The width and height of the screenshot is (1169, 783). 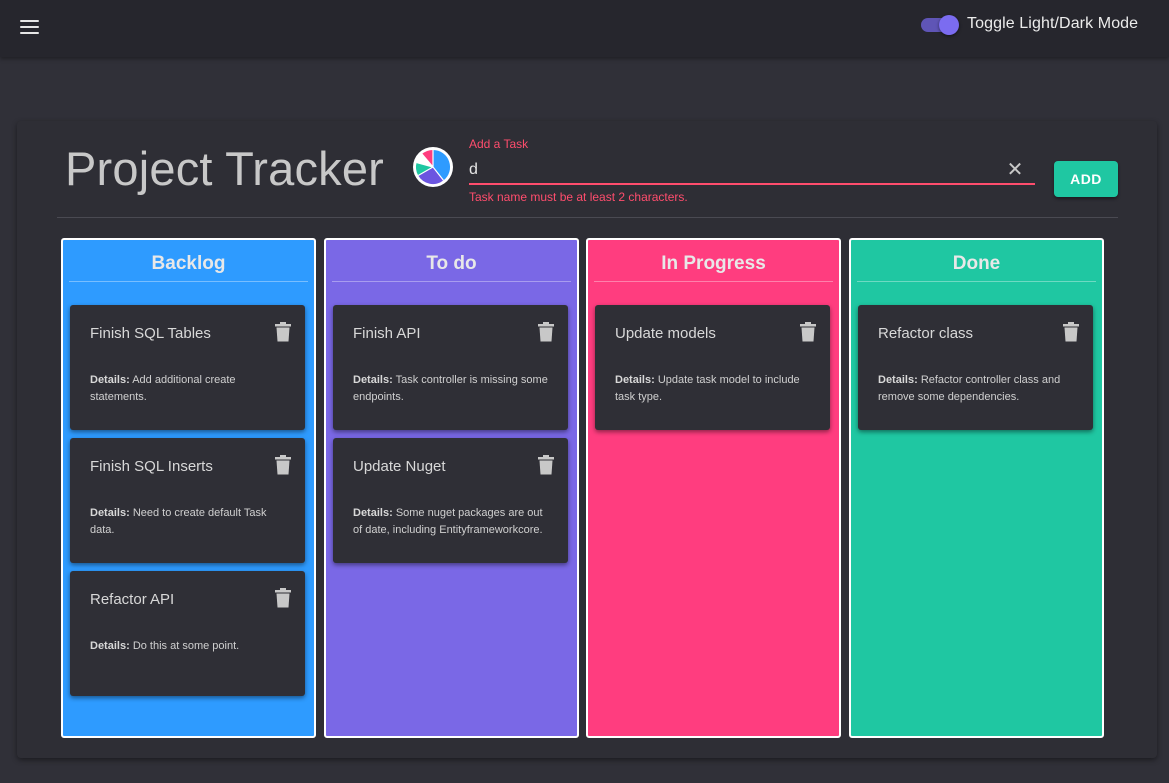 I want to click on clear-icon: ✕, so click(x=1015, y=170).